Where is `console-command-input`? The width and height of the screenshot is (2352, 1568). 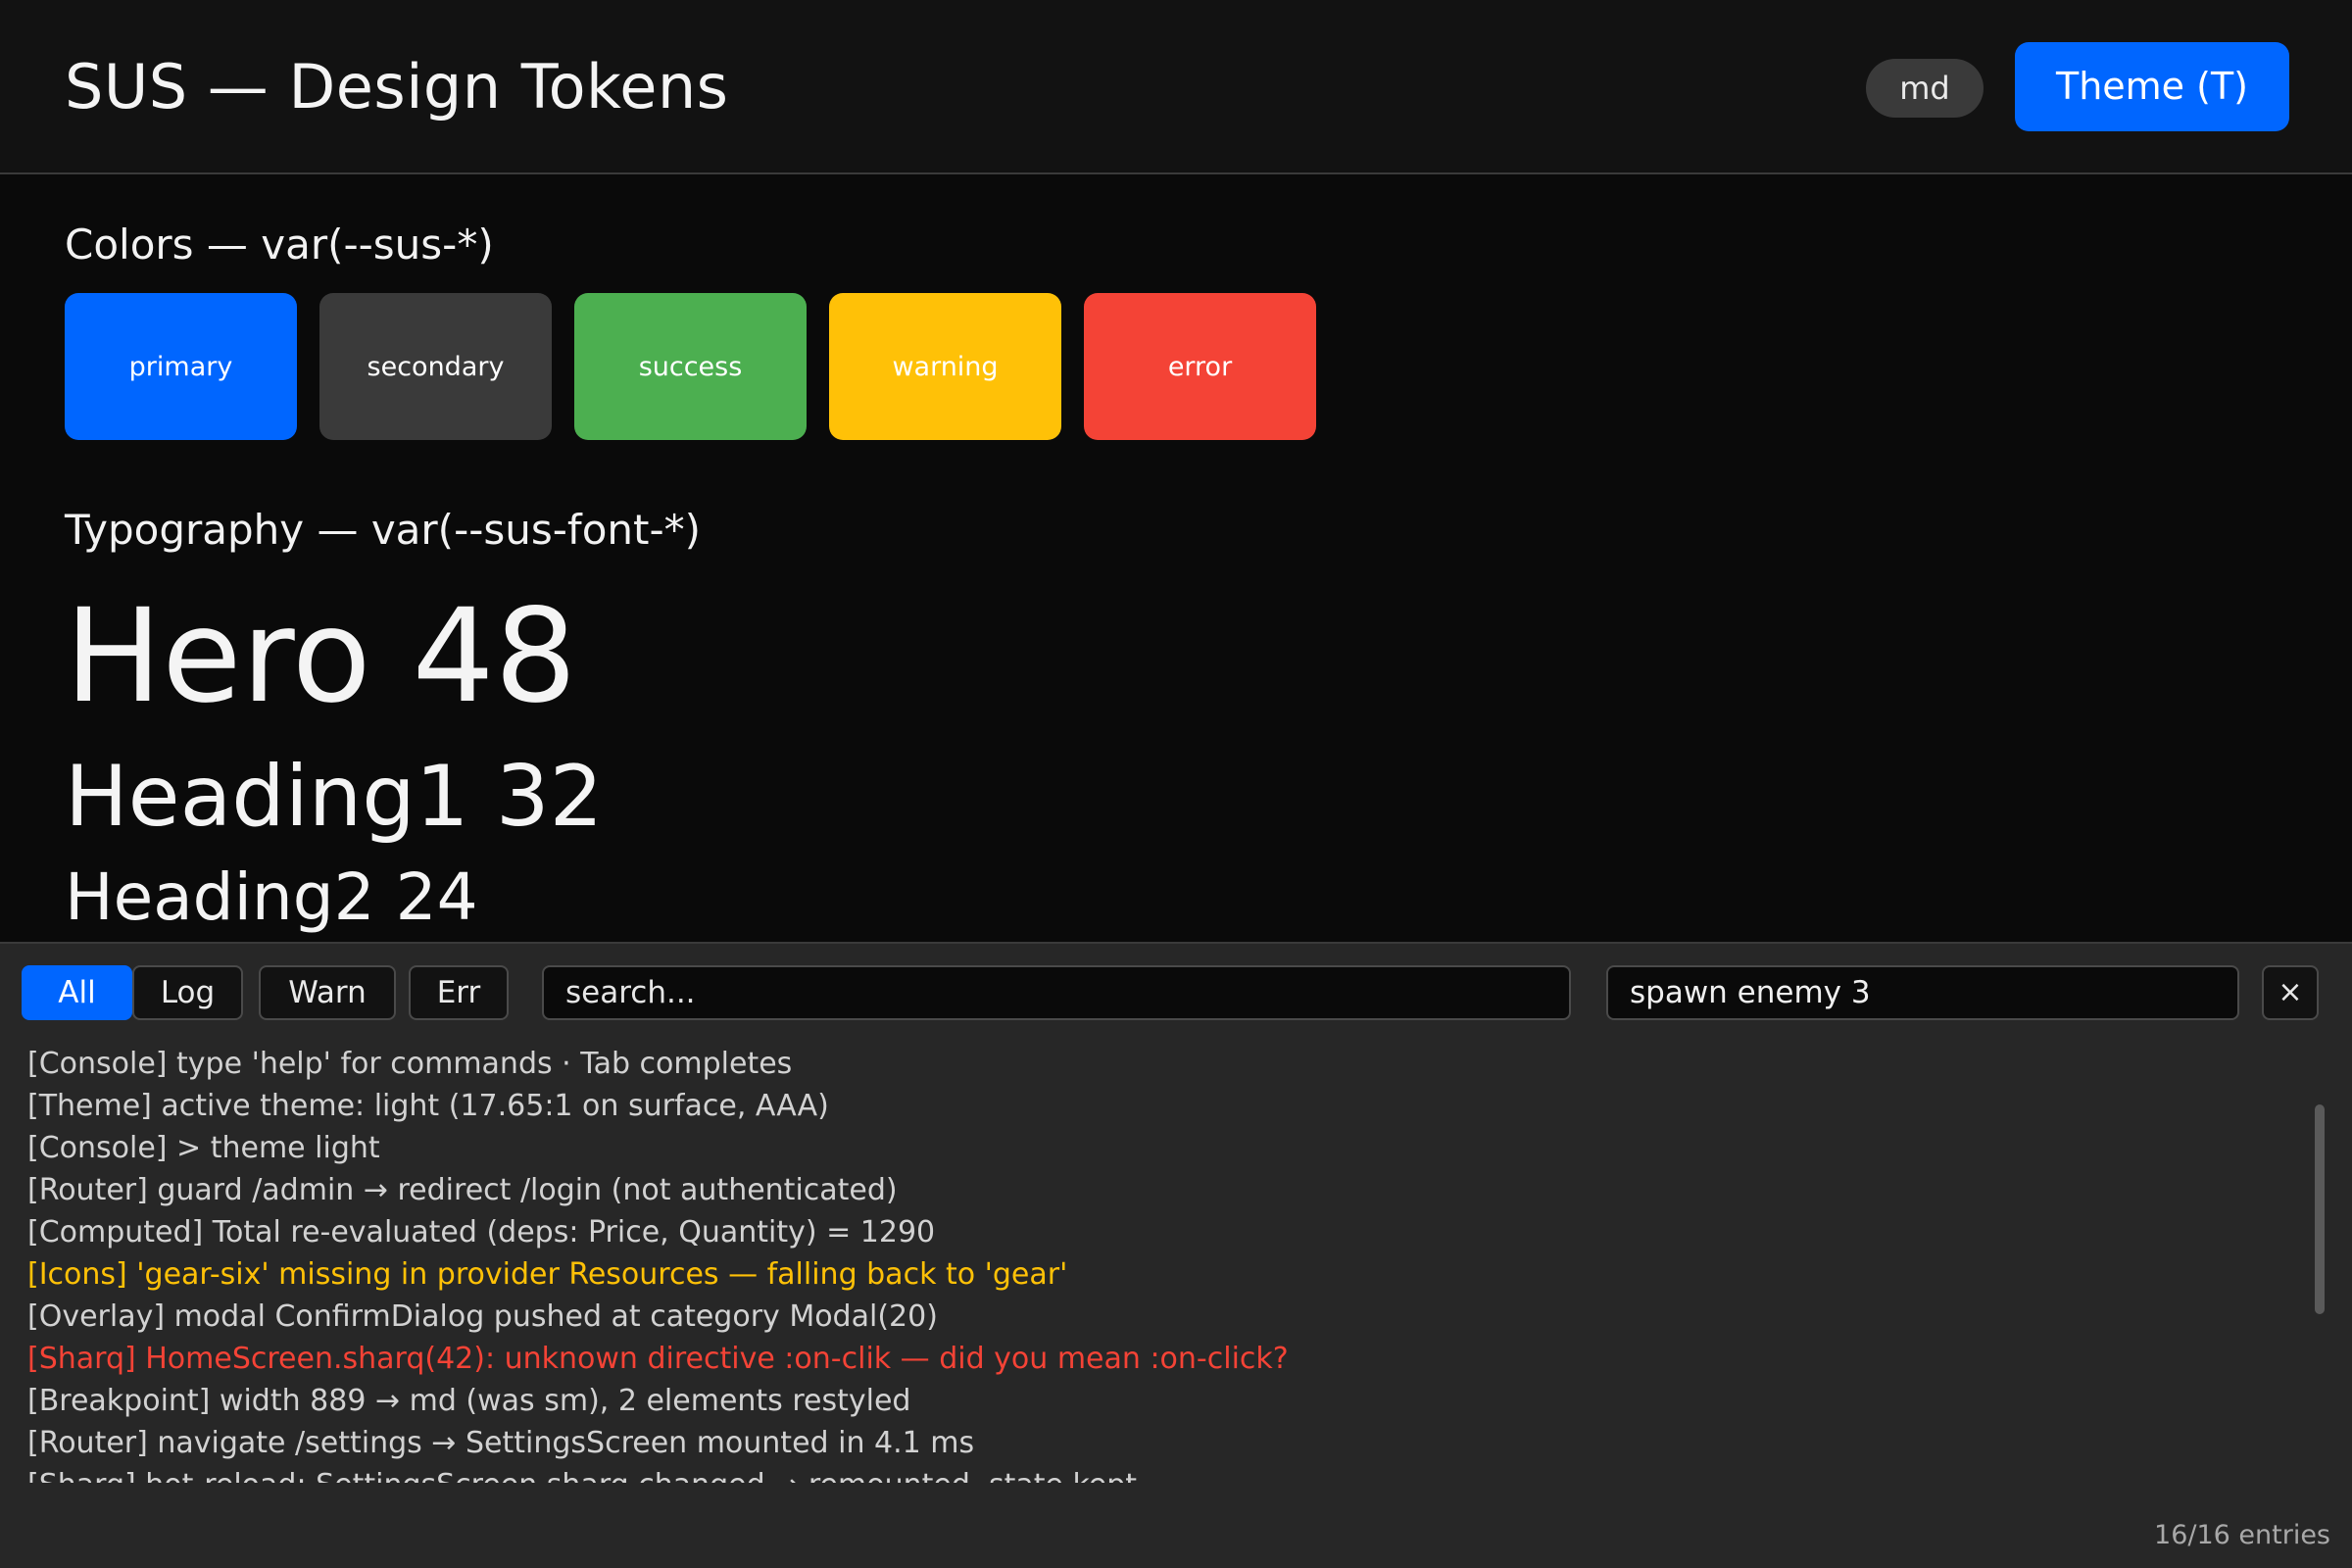 console-command-input is located at coordinates (1922, 992).